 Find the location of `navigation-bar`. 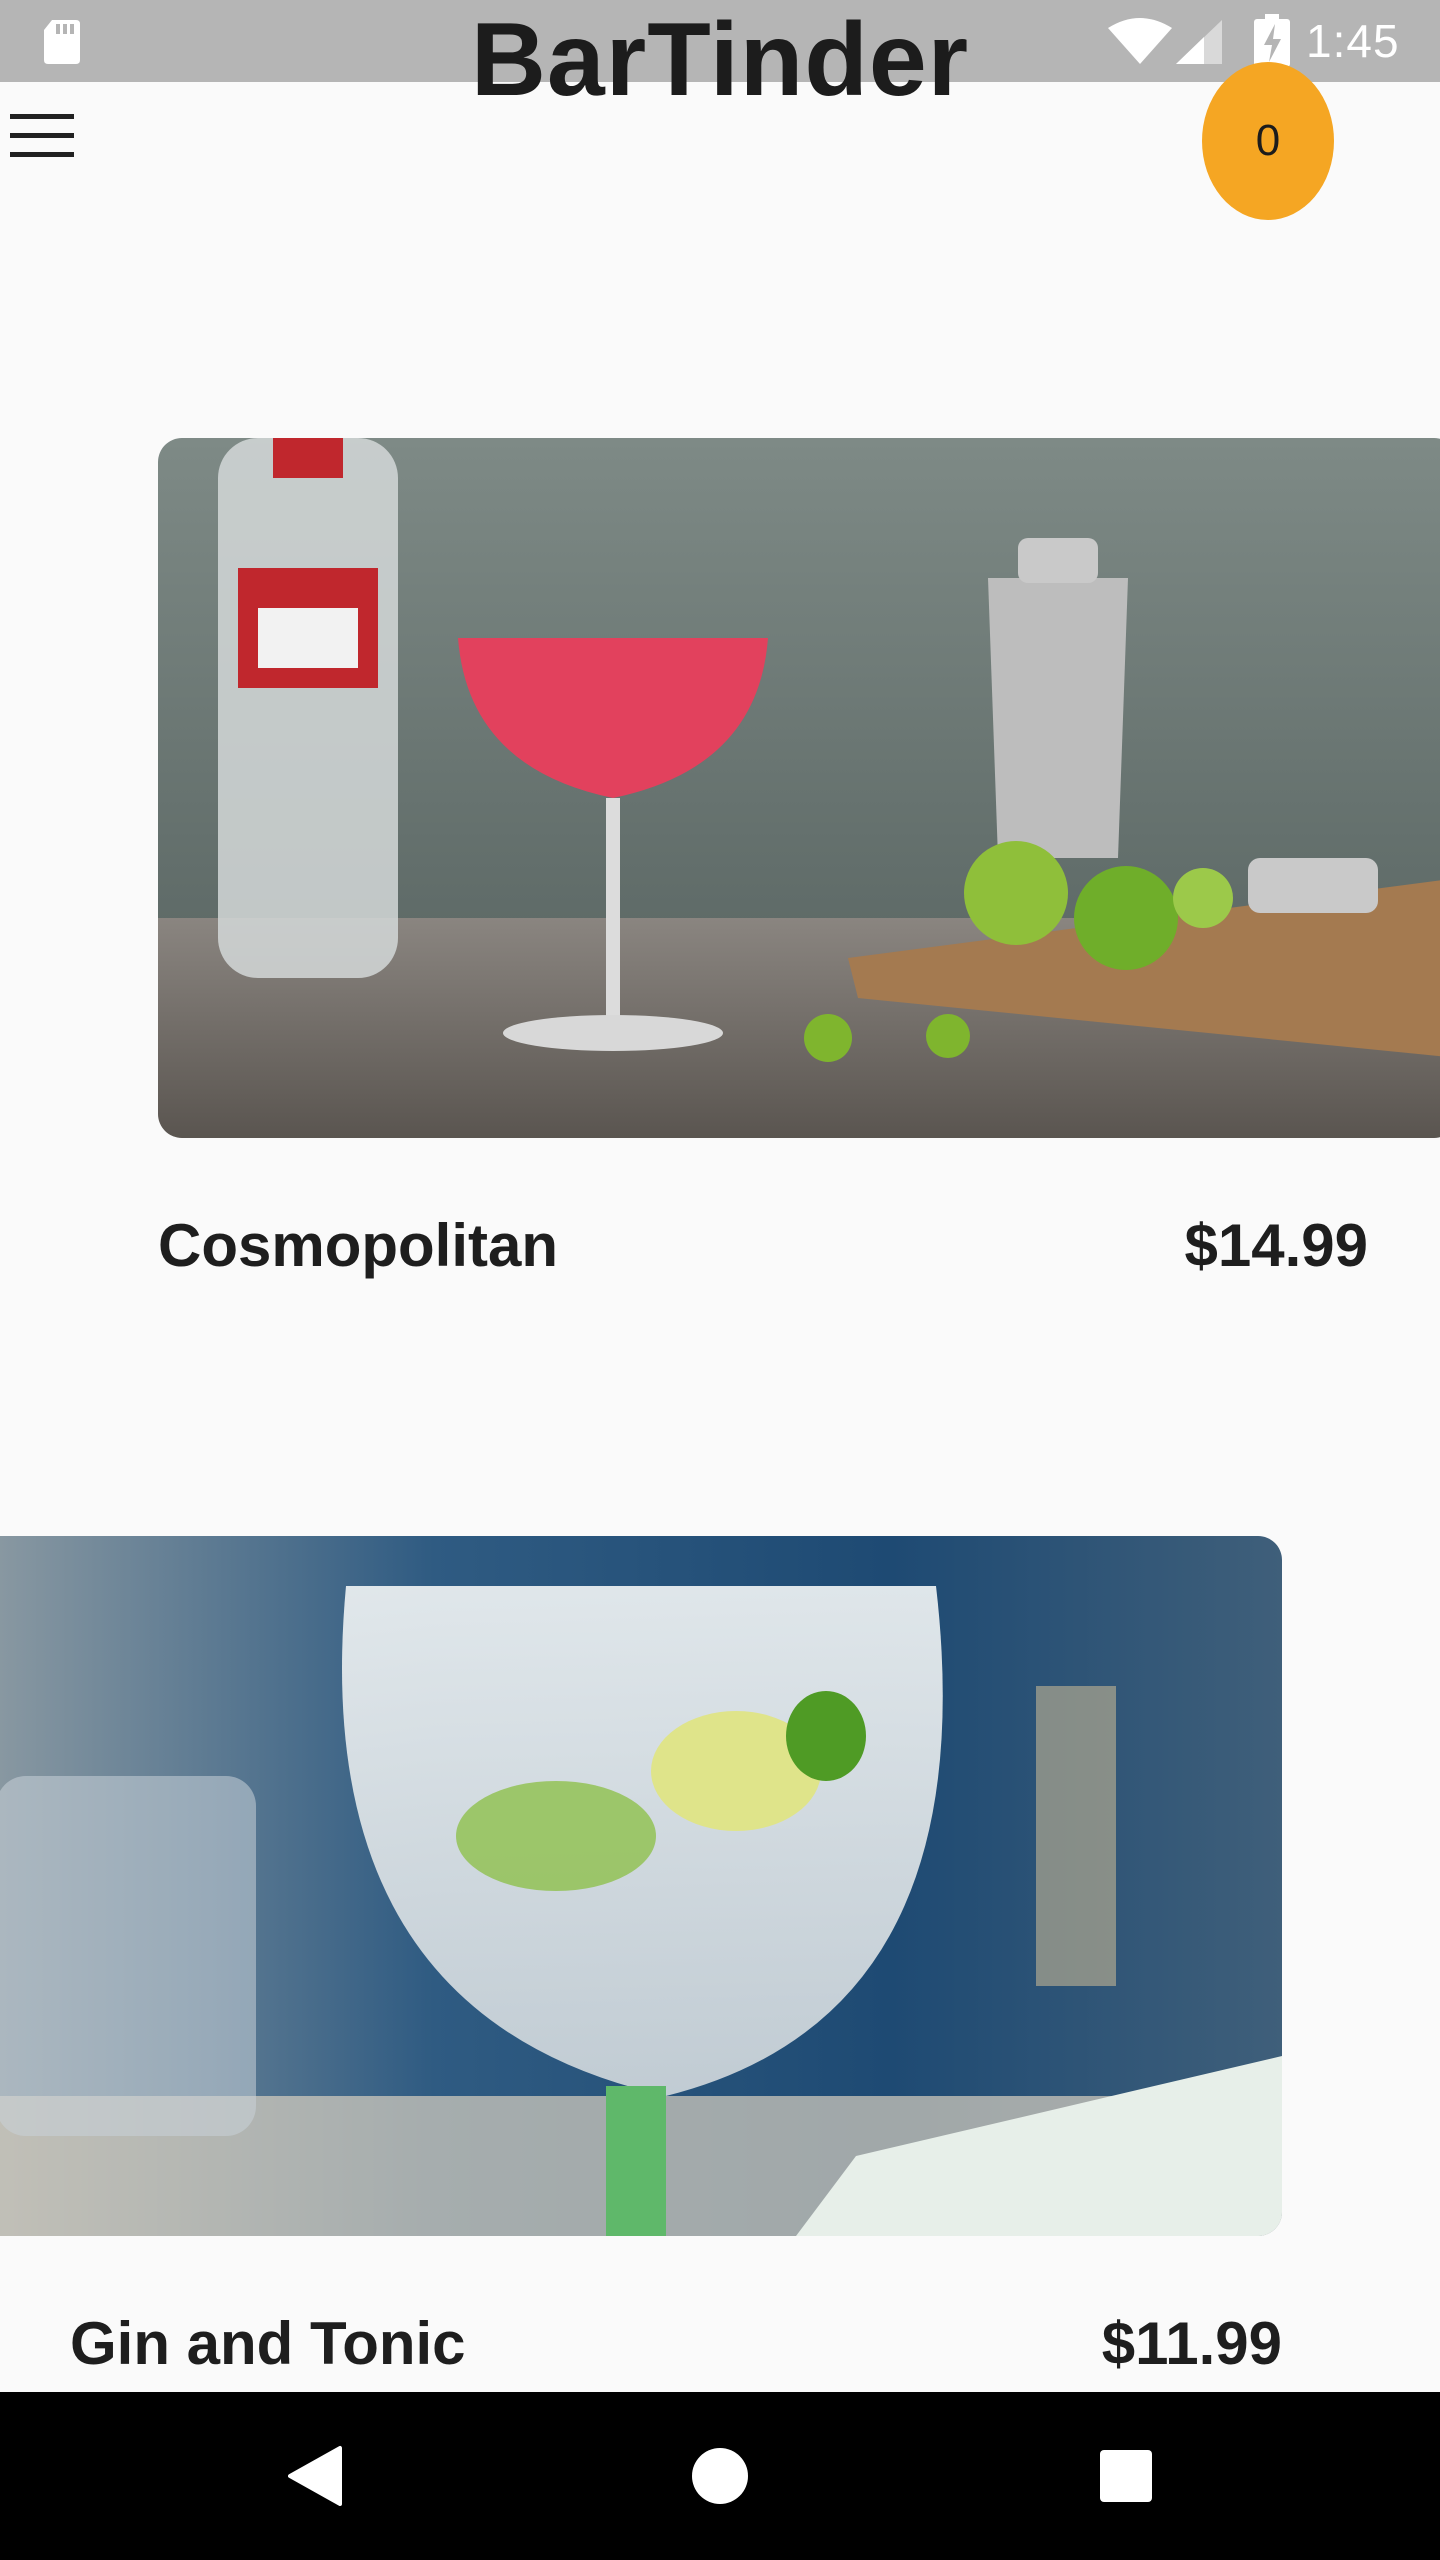

navigation-bar is located at coordinates (720, 2476).